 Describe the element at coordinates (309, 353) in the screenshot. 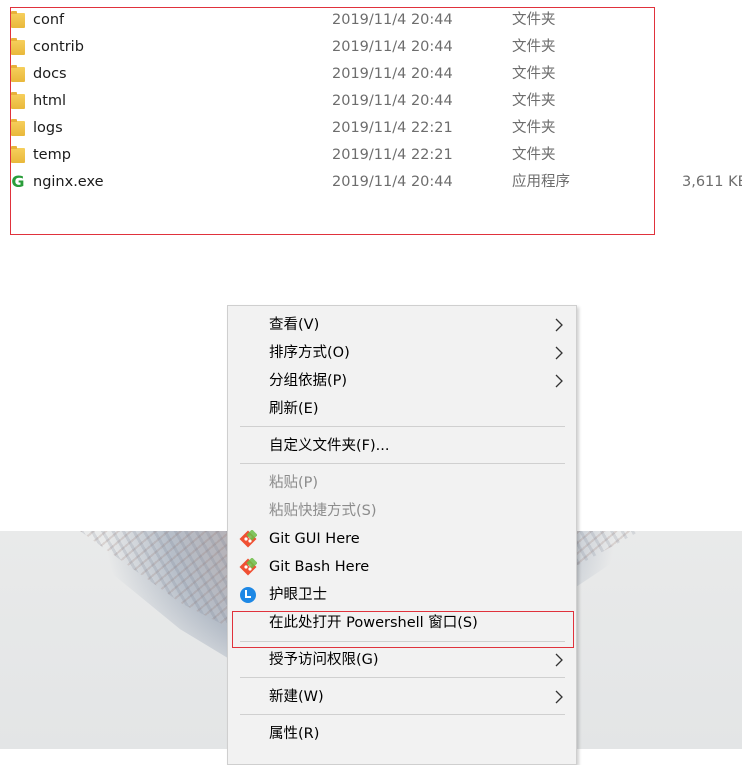

I see `menu-item-label: 排序方式(O)` at that location.